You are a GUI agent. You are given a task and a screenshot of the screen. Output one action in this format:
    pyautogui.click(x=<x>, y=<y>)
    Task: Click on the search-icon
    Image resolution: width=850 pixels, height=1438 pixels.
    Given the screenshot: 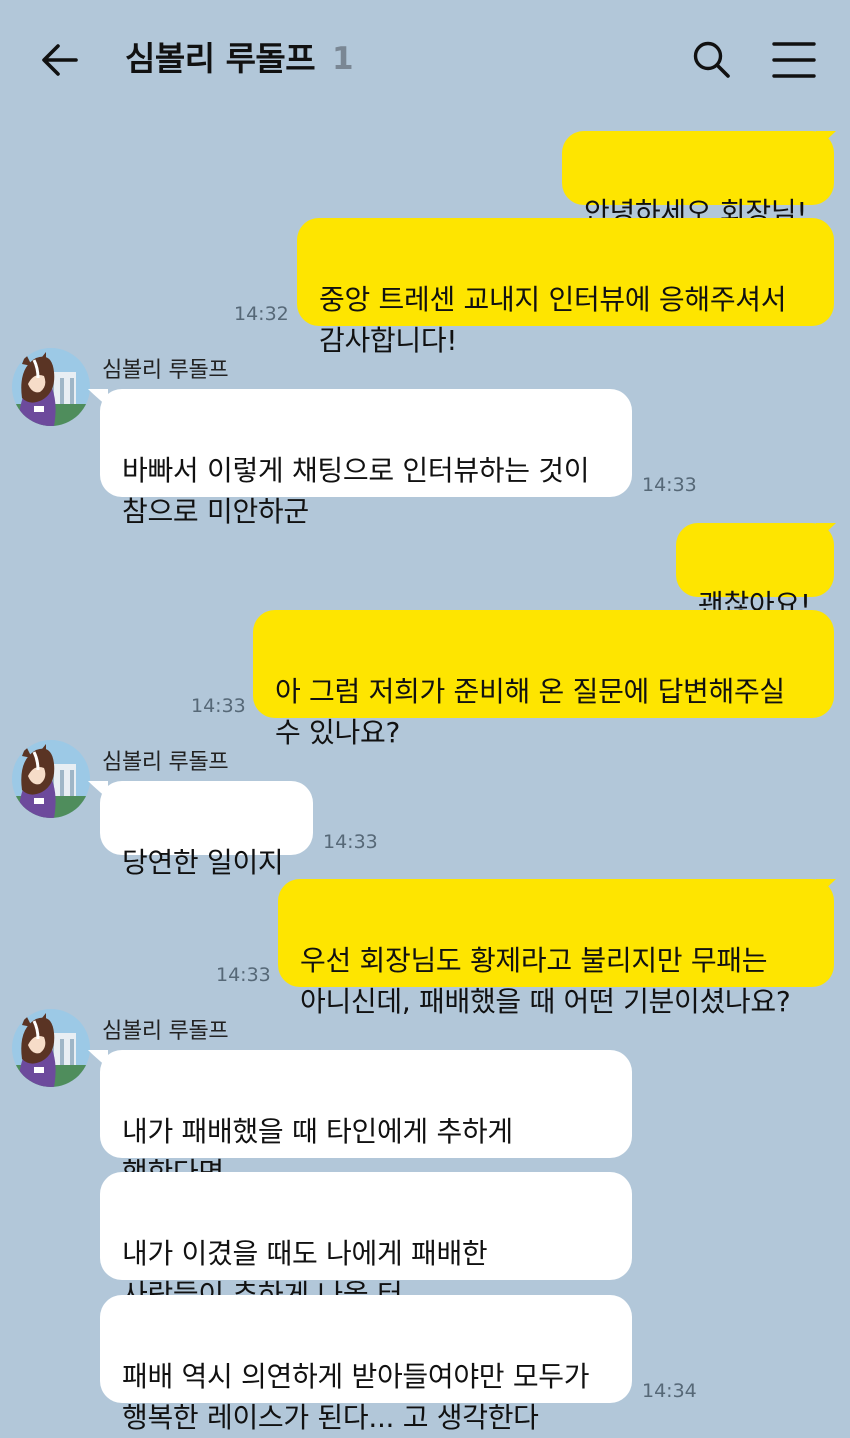 What is the action you would take?
    pyautogui.click(x=711, y=59)
    